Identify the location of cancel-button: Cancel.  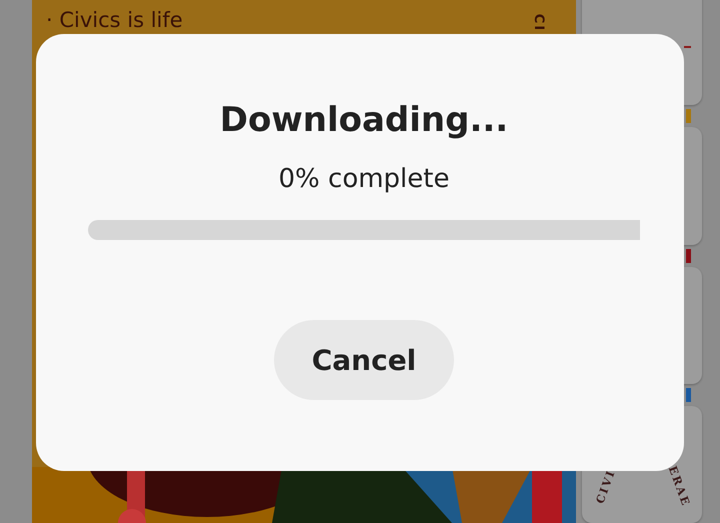
(364, 360).